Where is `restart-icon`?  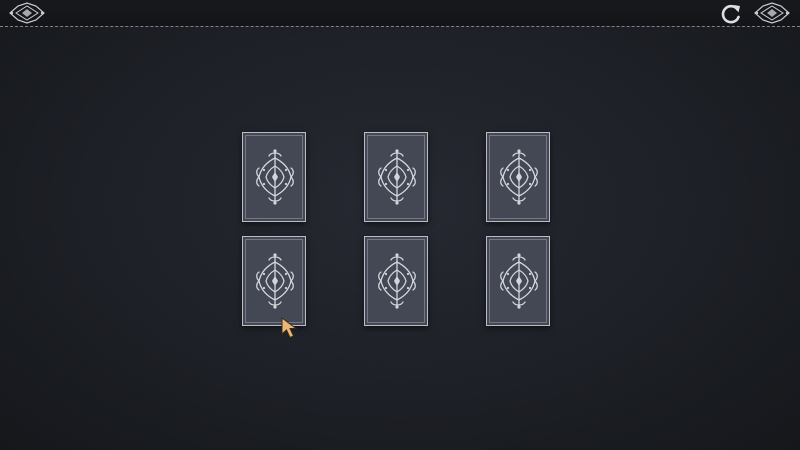
restart-icon is located at coordinates (730, 14).